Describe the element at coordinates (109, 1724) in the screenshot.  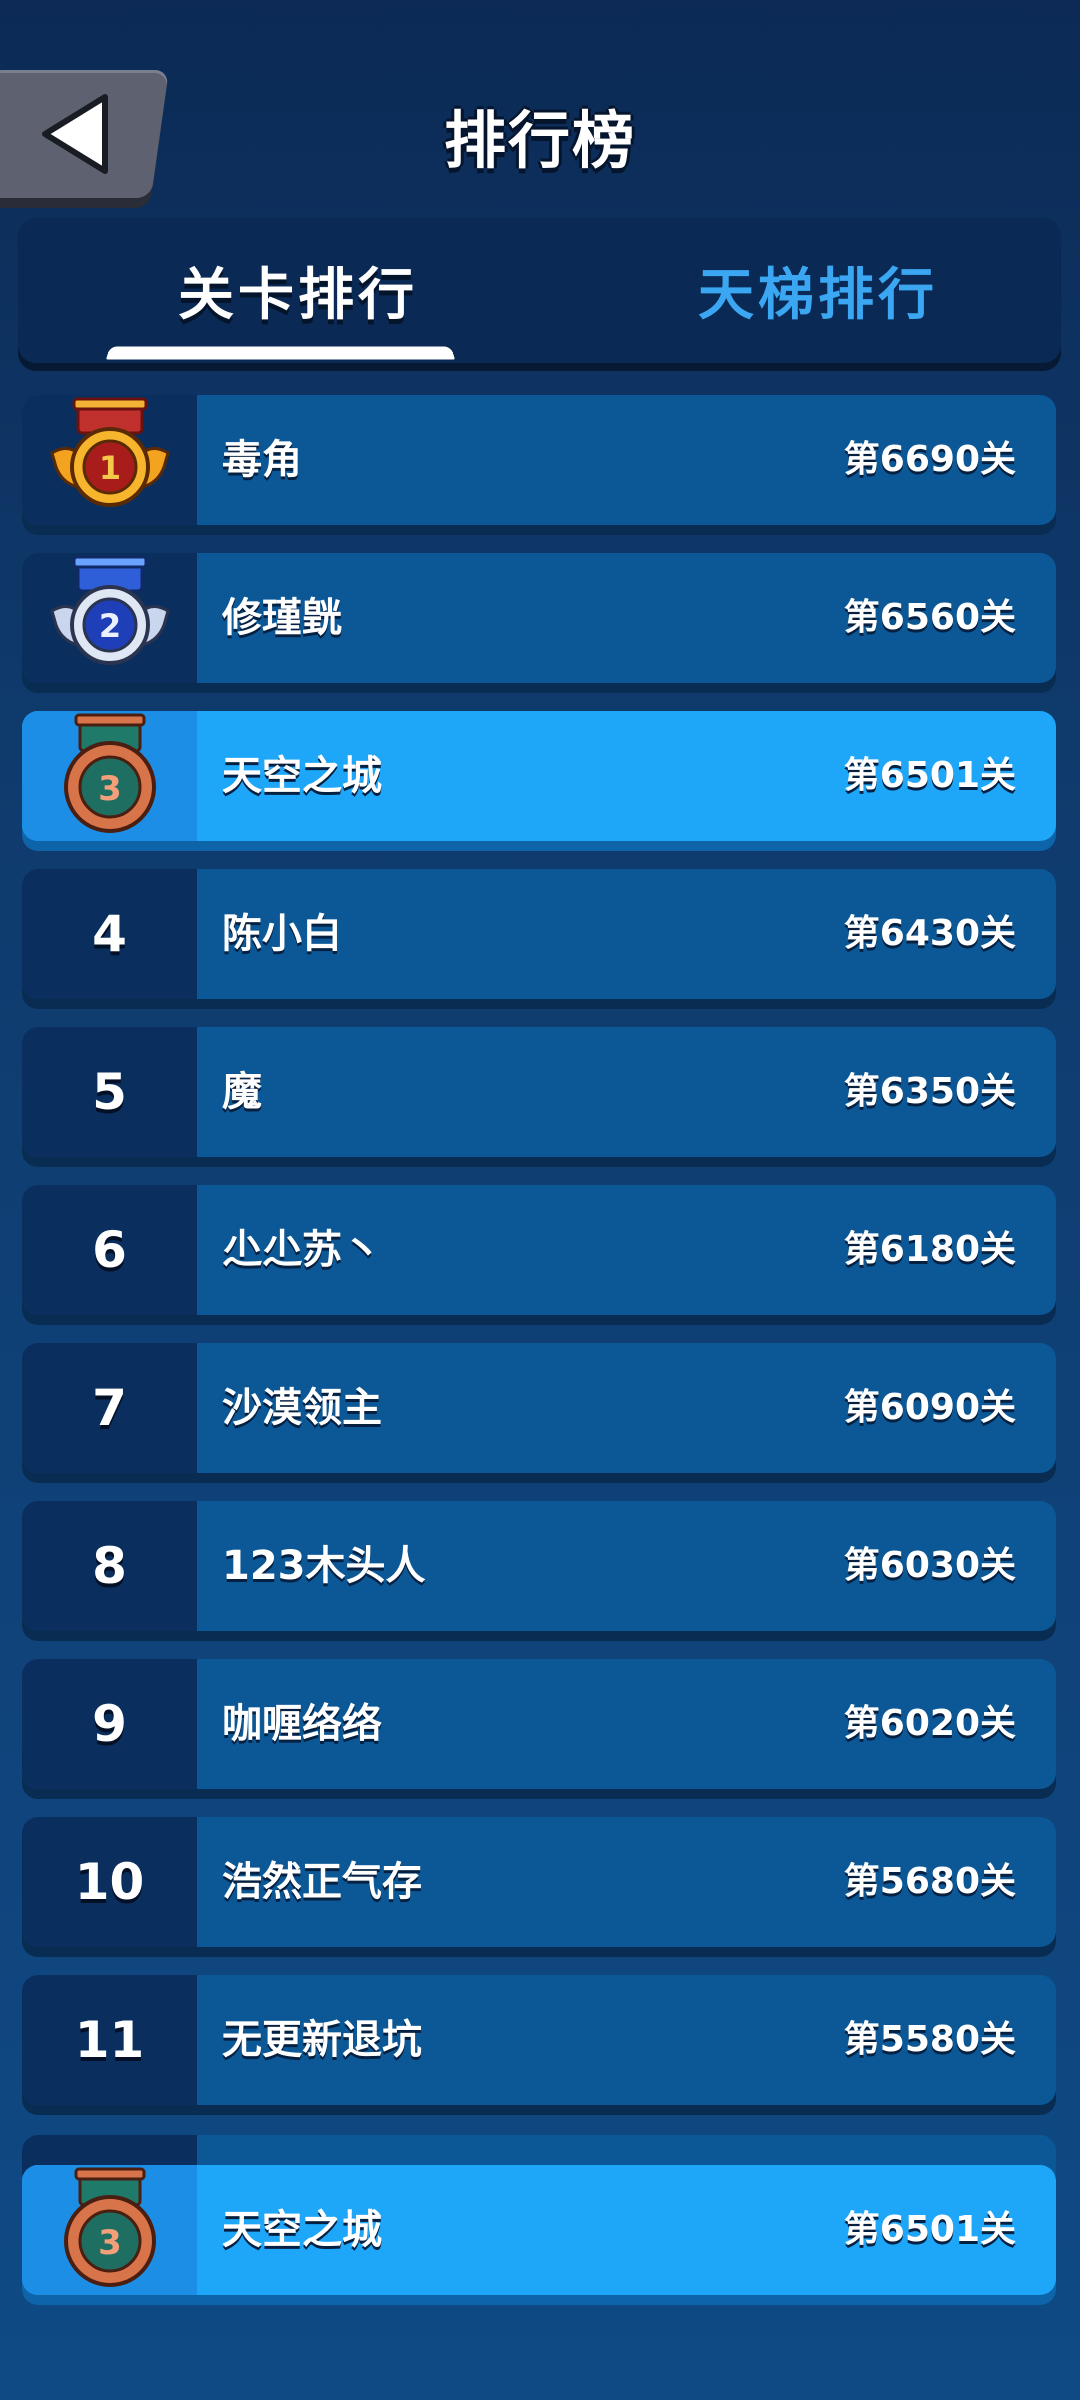
I see `rank-number: 9` at that location.